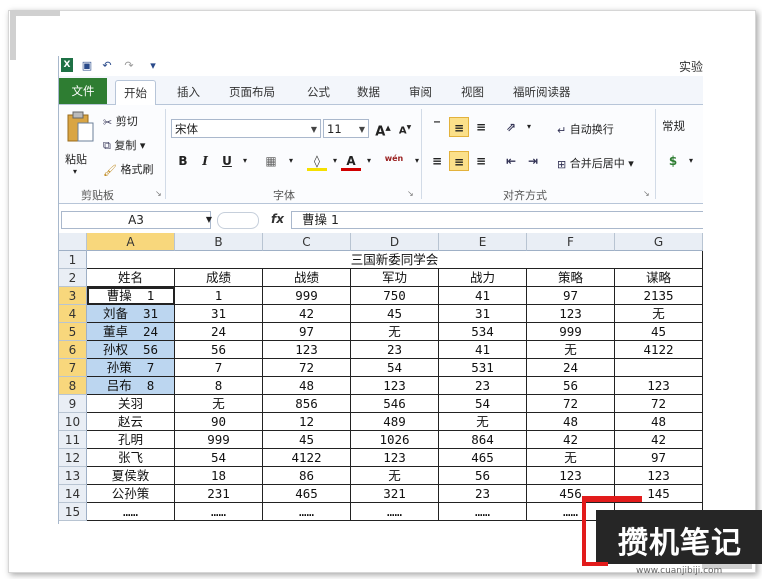  What do you see at coordinates (395, 404) in the screenshot?
I see `cell-D9: 546` at bounding box center [395, 404].